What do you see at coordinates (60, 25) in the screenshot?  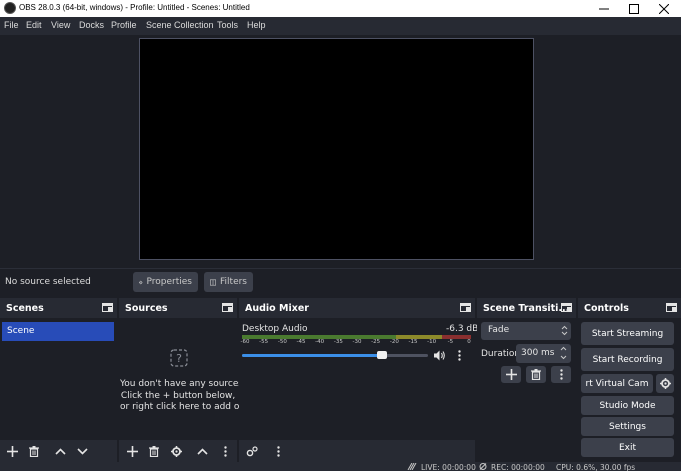 I see `menu-view: View` at bounding box center [60, 25].